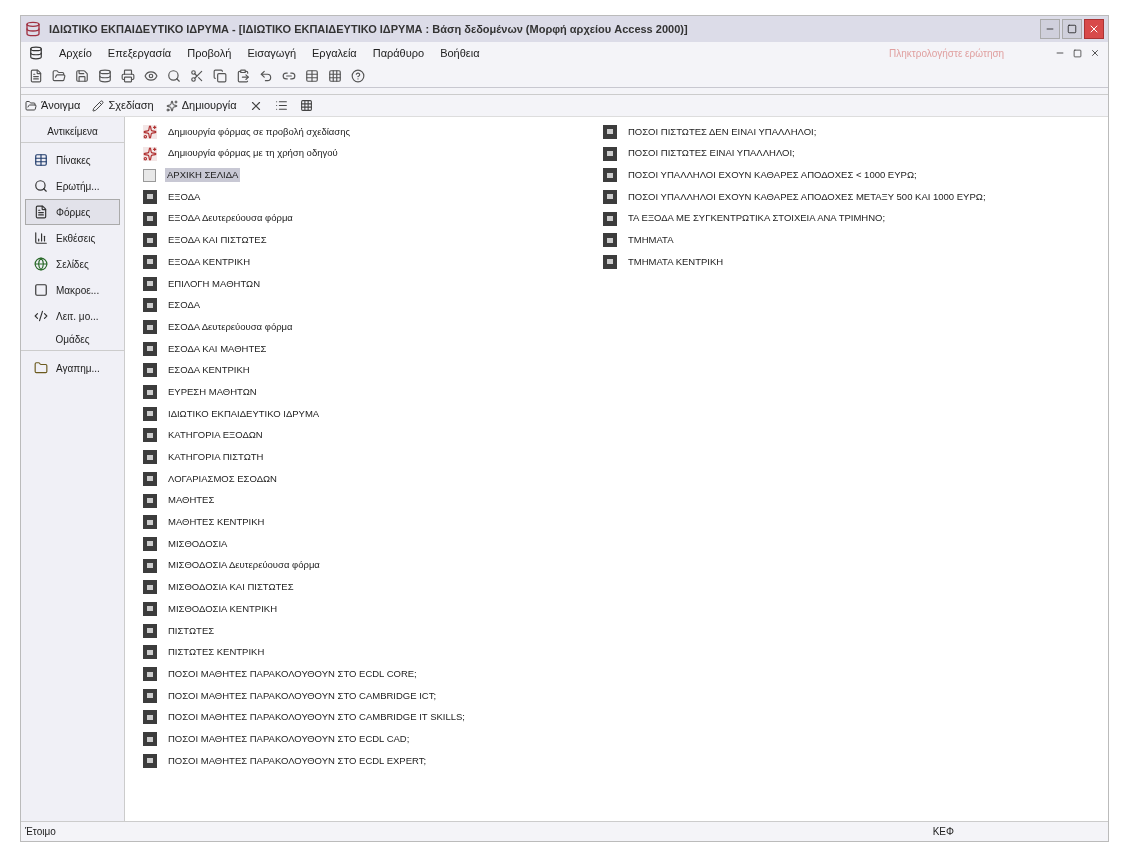 Image resolution: width=1129 pixels, height=842 pixels. Describe the element at coordinates (72, 340) in the screenshot. I see `group-header: Ομάδες` at that location.